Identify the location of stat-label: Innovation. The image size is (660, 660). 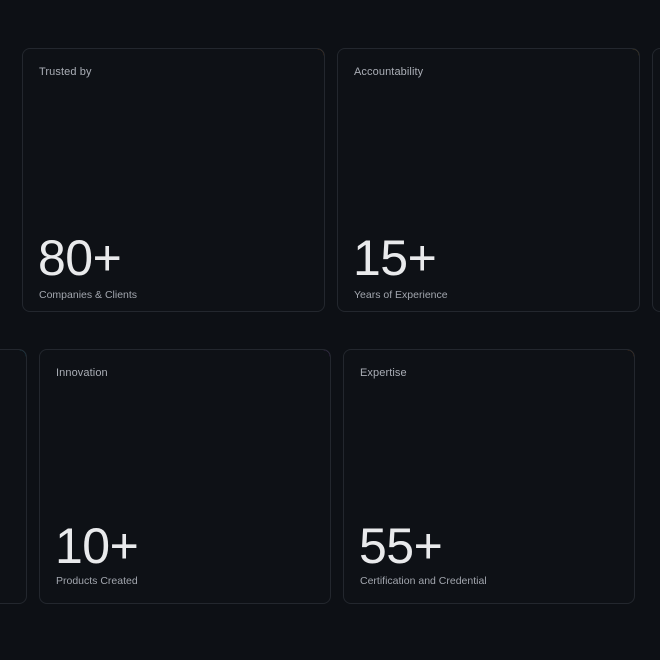
(82, 373).